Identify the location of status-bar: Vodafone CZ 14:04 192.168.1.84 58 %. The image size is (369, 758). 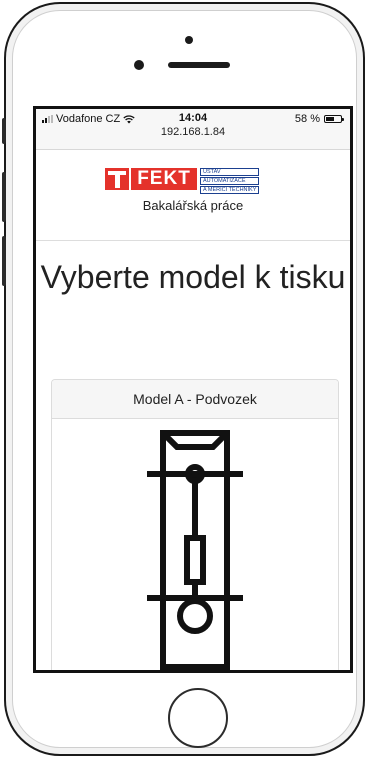
(193, 129).